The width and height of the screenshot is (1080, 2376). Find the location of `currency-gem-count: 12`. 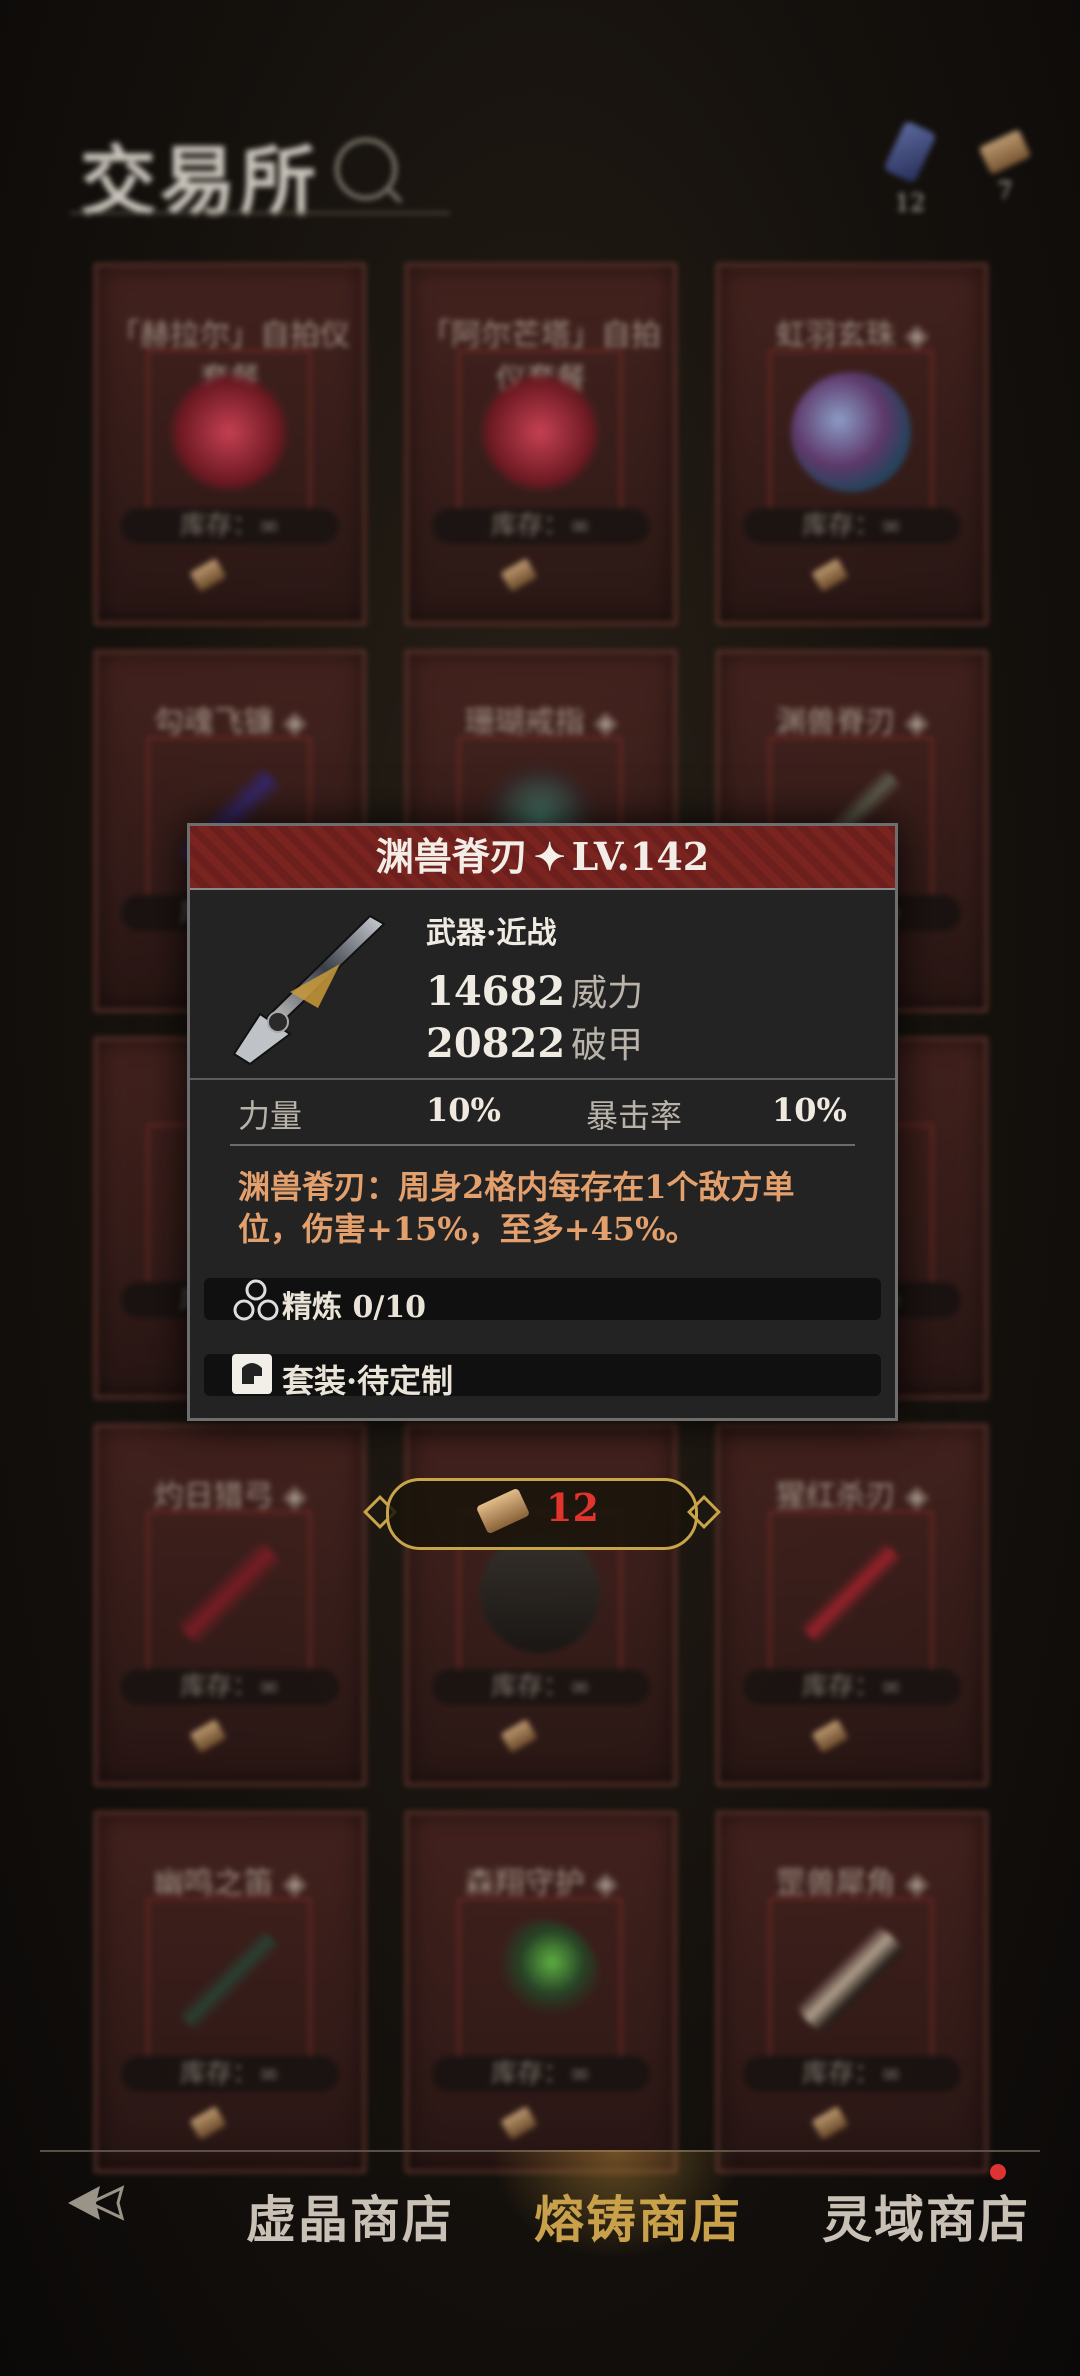

currency-gem-count: 12 is located at coordinates (910, 203).